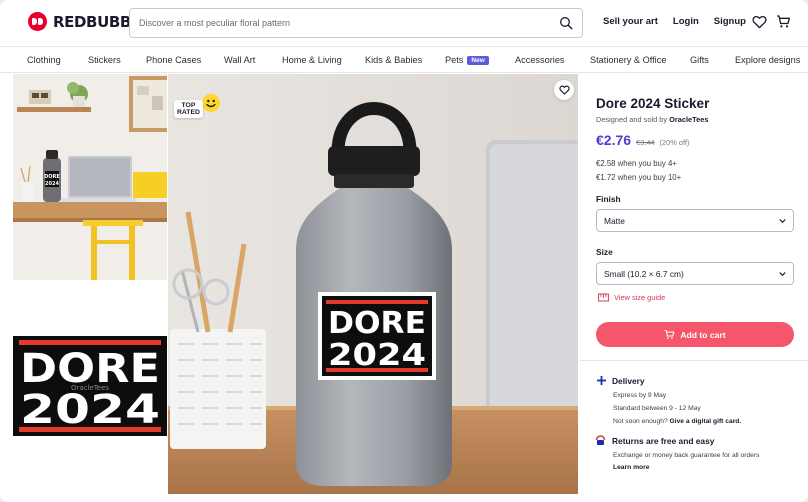 The image size is (808, 502). Describe the element at coordinates (663, 441) in the screenshot. I see `returns-title: Returns are free and easy` at that location.